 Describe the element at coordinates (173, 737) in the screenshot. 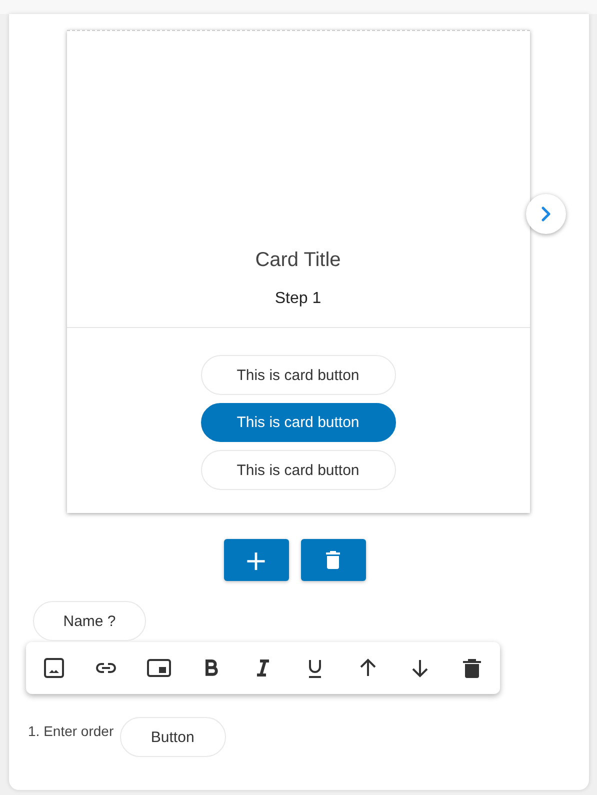

I see `order-button: Button` at that location.